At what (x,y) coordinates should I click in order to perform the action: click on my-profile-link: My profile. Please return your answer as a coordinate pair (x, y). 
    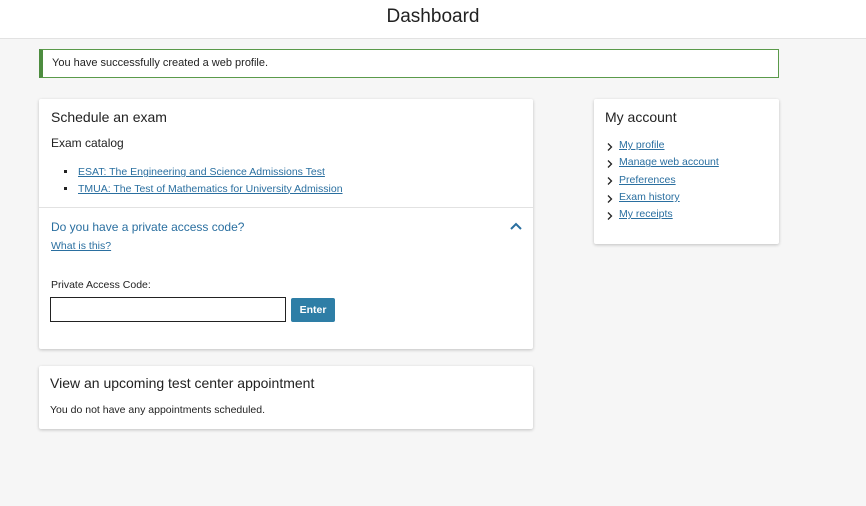
    Looking at the image, I should click on (642, 145).